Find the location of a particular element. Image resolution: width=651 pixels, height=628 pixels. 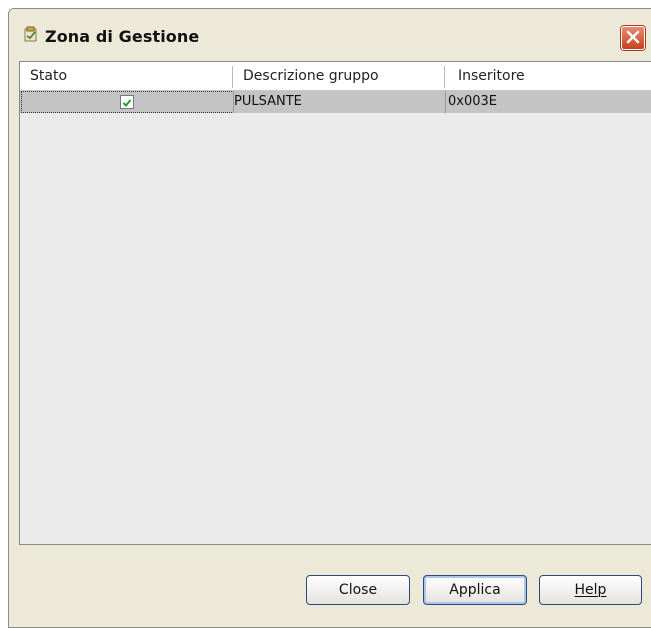

cell-inseritore: 0x003E is located at coordinates (472, 101).